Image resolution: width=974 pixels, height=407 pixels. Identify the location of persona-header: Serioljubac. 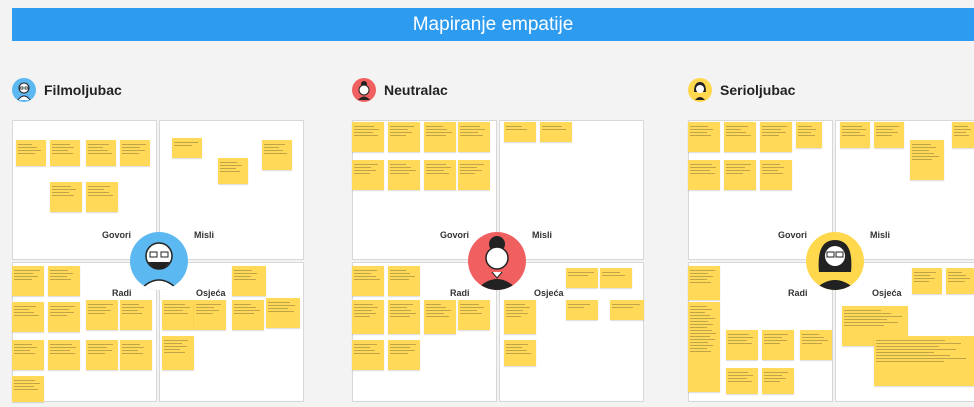
(741, 90).